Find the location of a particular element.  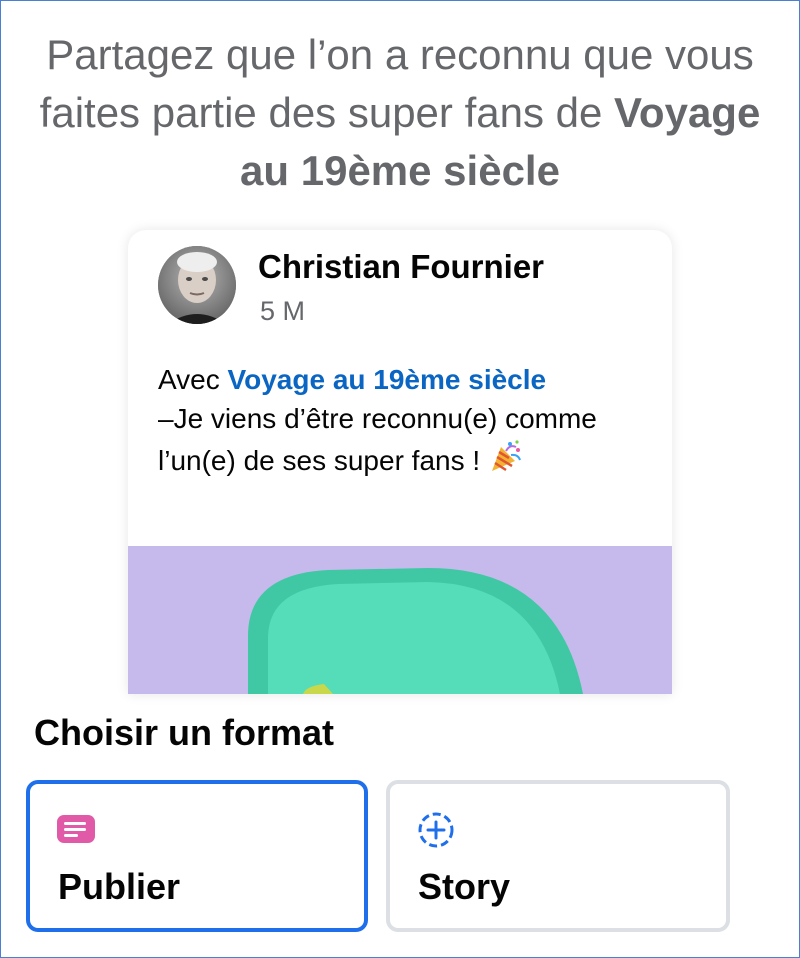

story-format-option: Story is located at coordinates (558, 856).